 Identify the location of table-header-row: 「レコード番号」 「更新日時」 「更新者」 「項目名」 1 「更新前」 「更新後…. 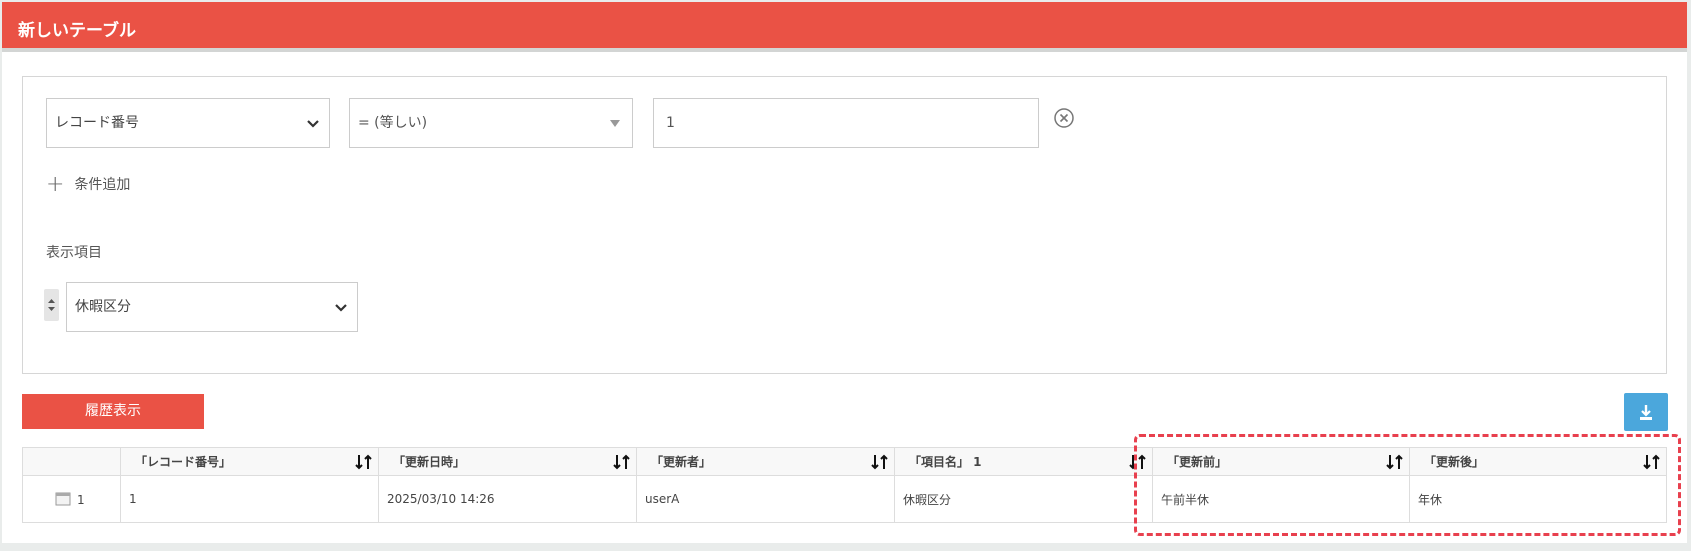
(844, 461).